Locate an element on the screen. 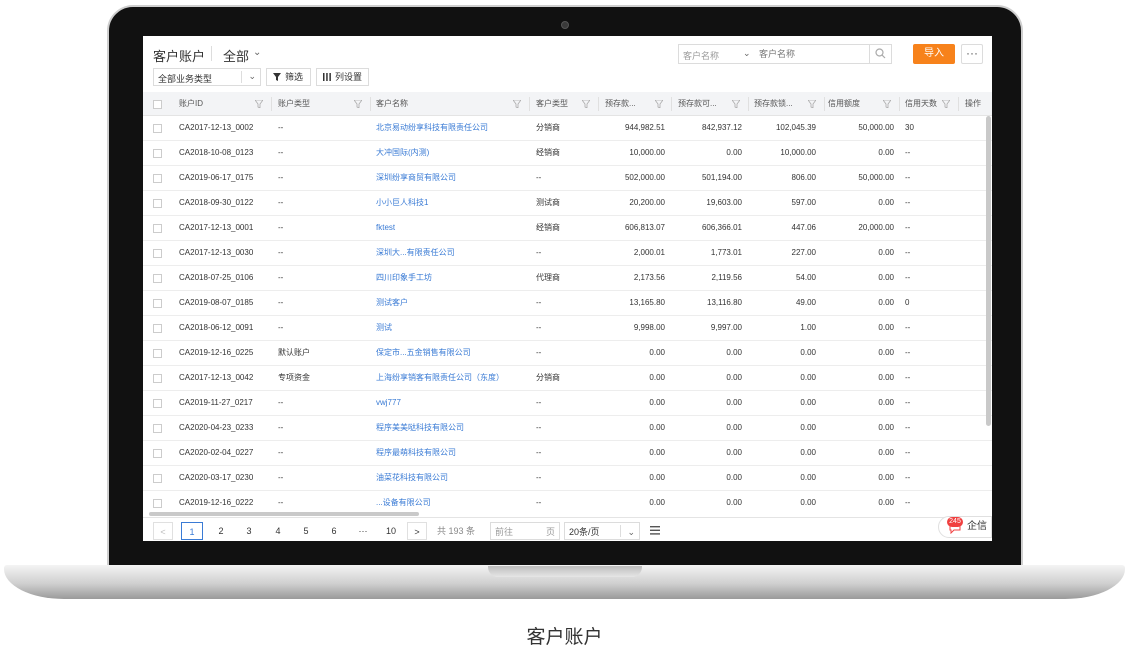 This screenshot has height=652, width=1129. list-menu-icon is located at coordinates (655, 531).